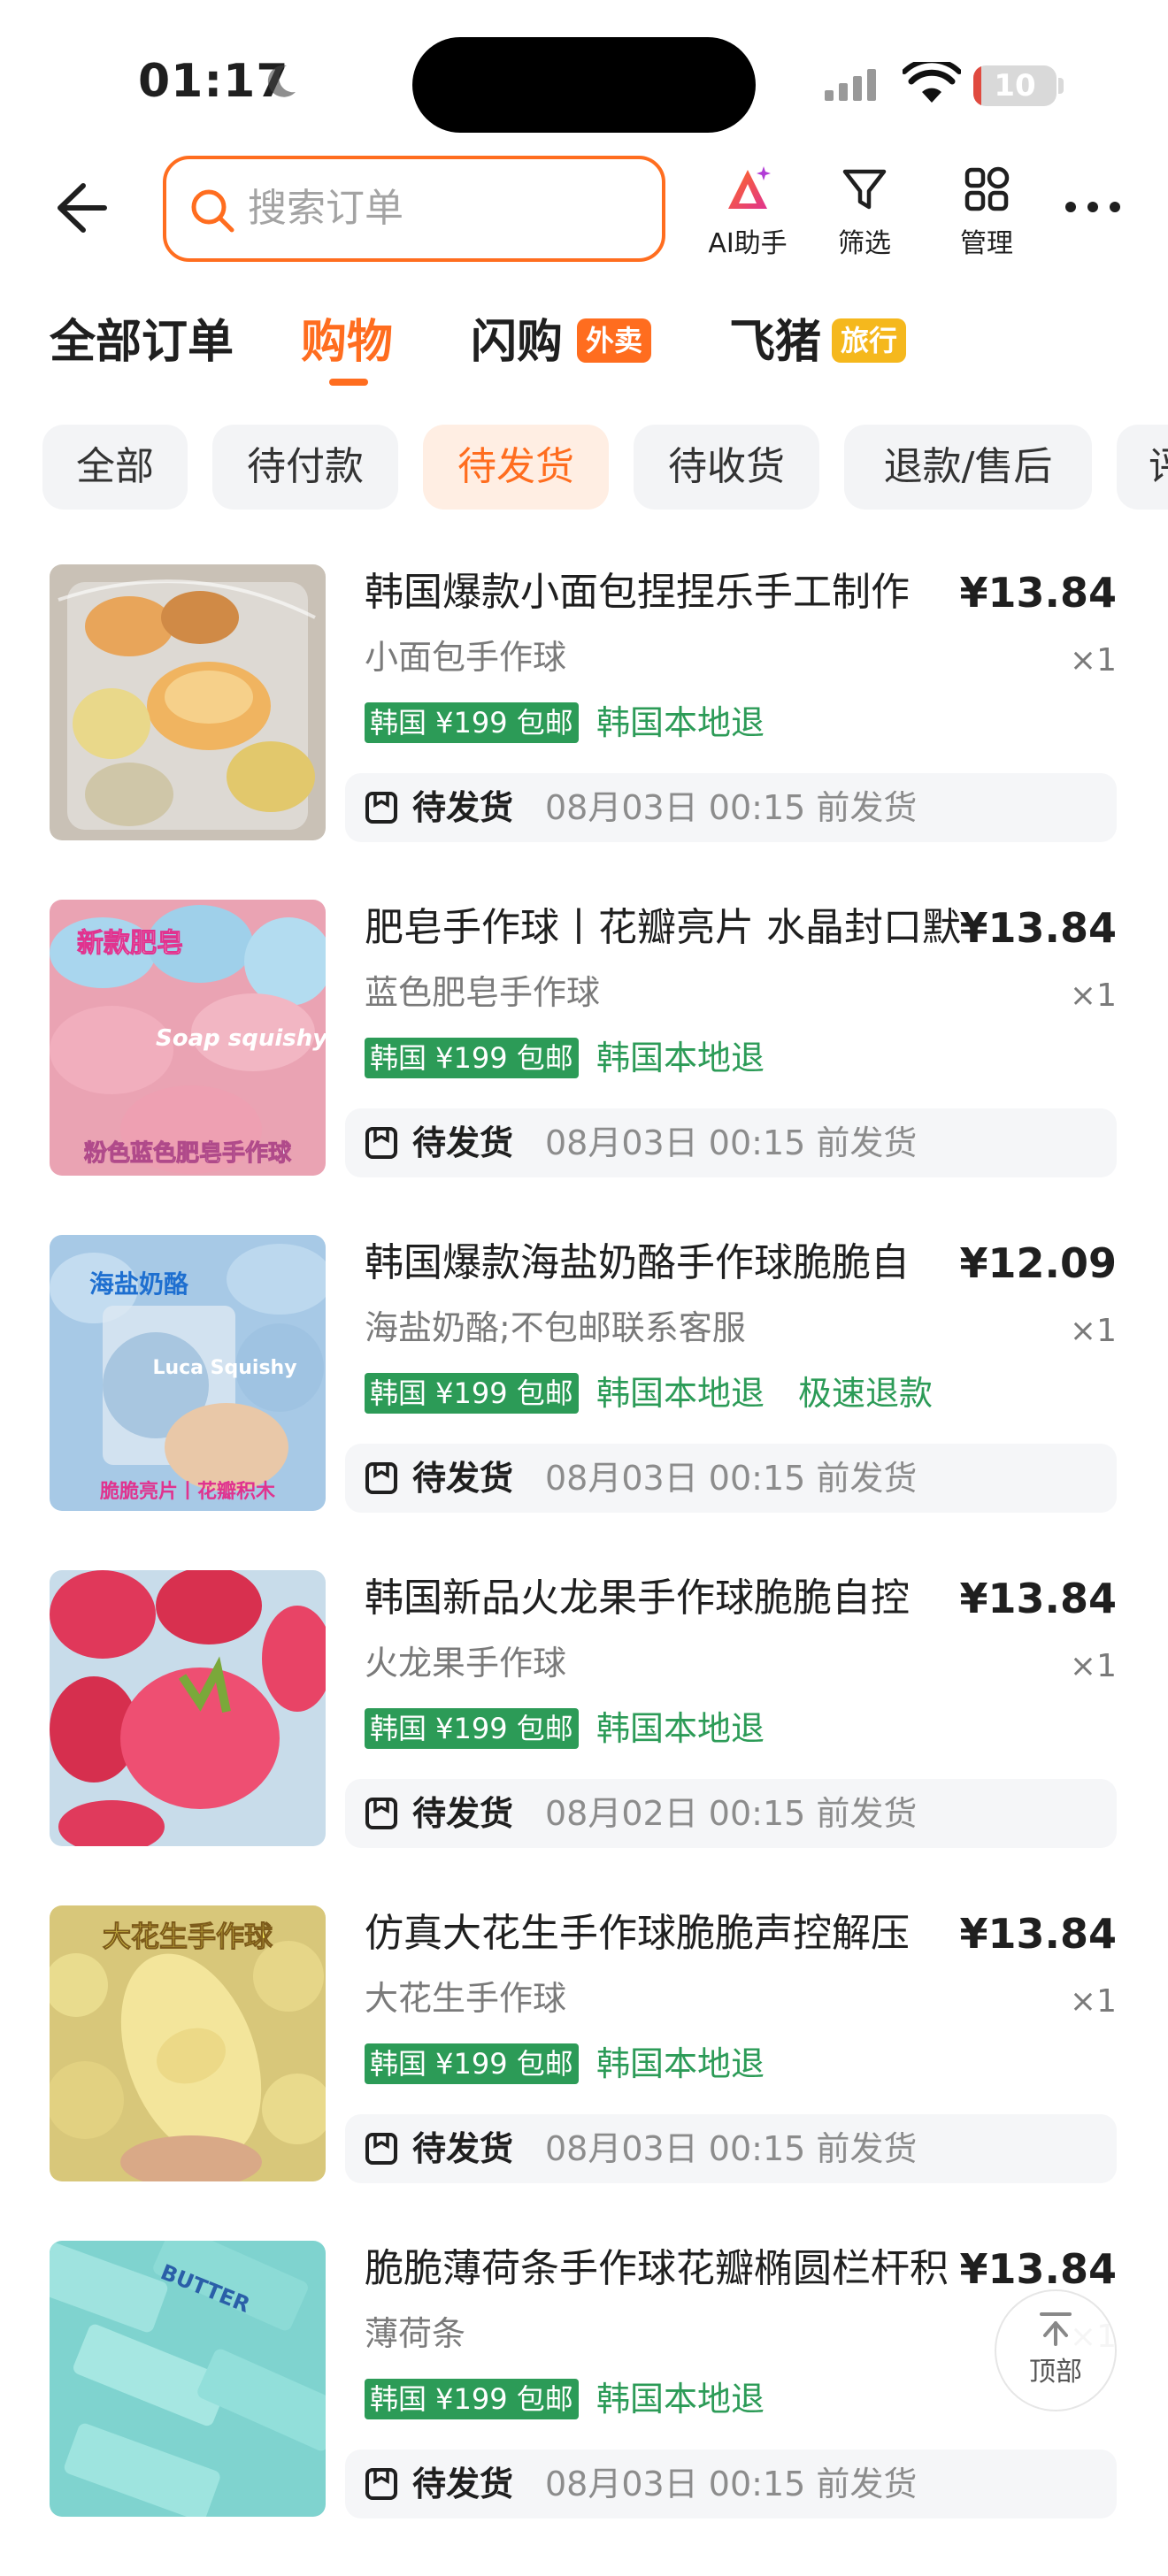  Describe the element at coordinates (666, 1263) in the screenshot. I see `product-title: 韩国爆款海盐奶酪手作球脆脆自` at that location.